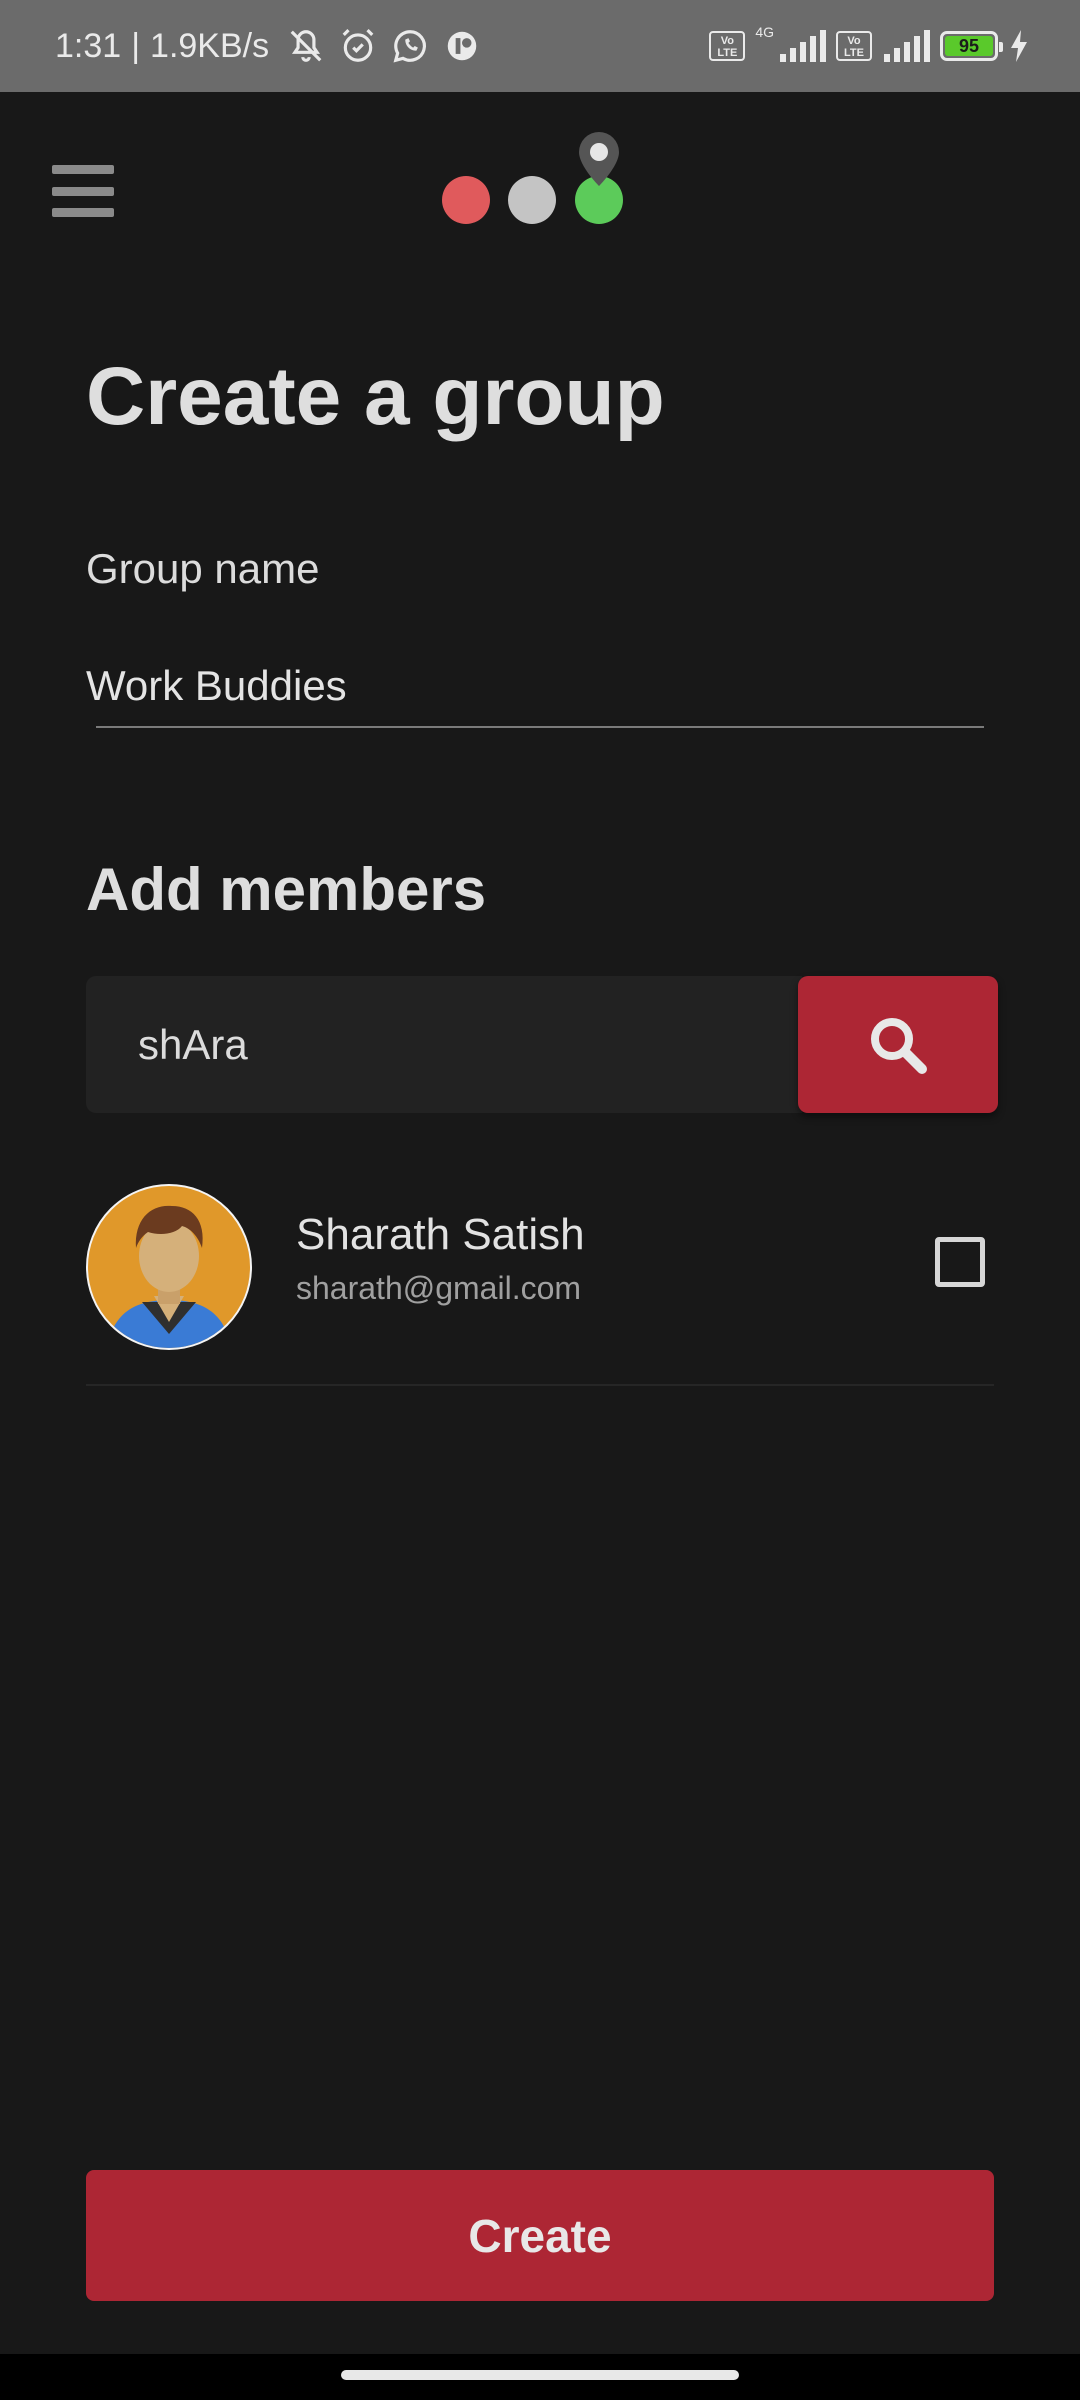 The height and width of the screenshot is (2400, 1080). Describe the element at coordinates (535, 686) in the screenshot. I see `group-name-input` at that location.